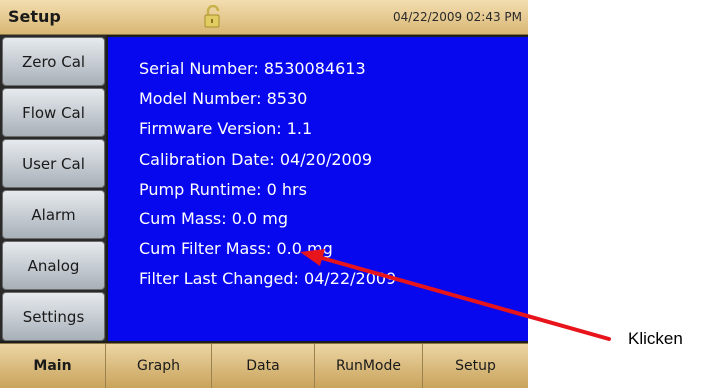 The image size is (702, 388). Describe the element at coordinates (53, 366) in the screenshot. I see `tab-main: Main` at that location.